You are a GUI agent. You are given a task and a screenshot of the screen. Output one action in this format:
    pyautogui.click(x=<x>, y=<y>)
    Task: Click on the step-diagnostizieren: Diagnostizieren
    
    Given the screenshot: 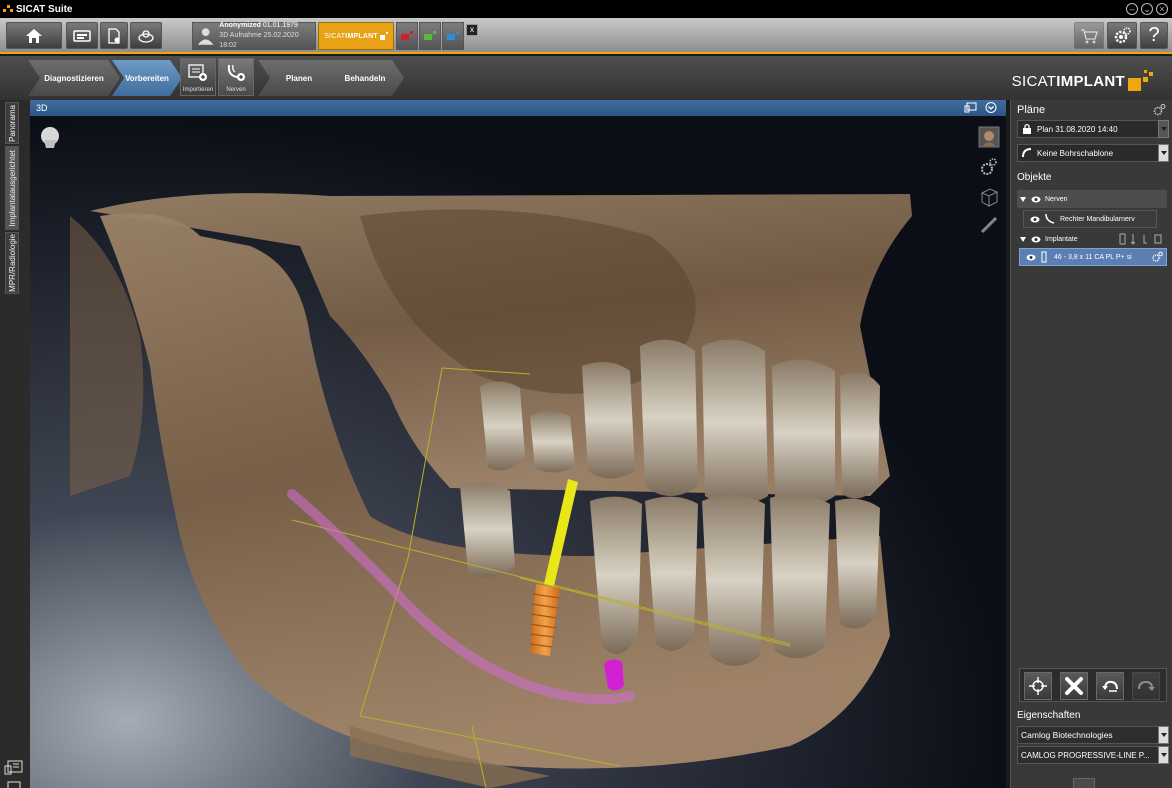 What is the action you would take?
    pyautogui.click(x=74, y=78)
    